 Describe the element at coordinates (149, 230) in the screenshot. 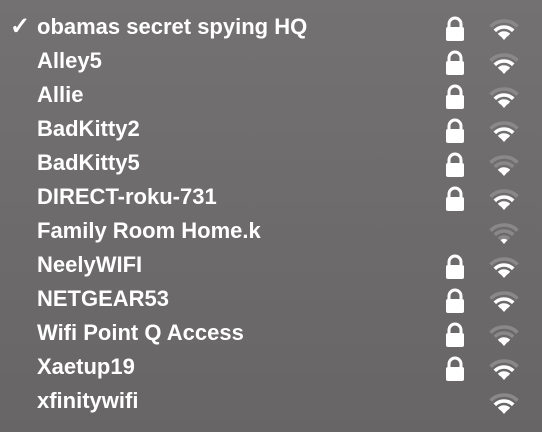

I see `network-name: Family Room Home.k` at that location.